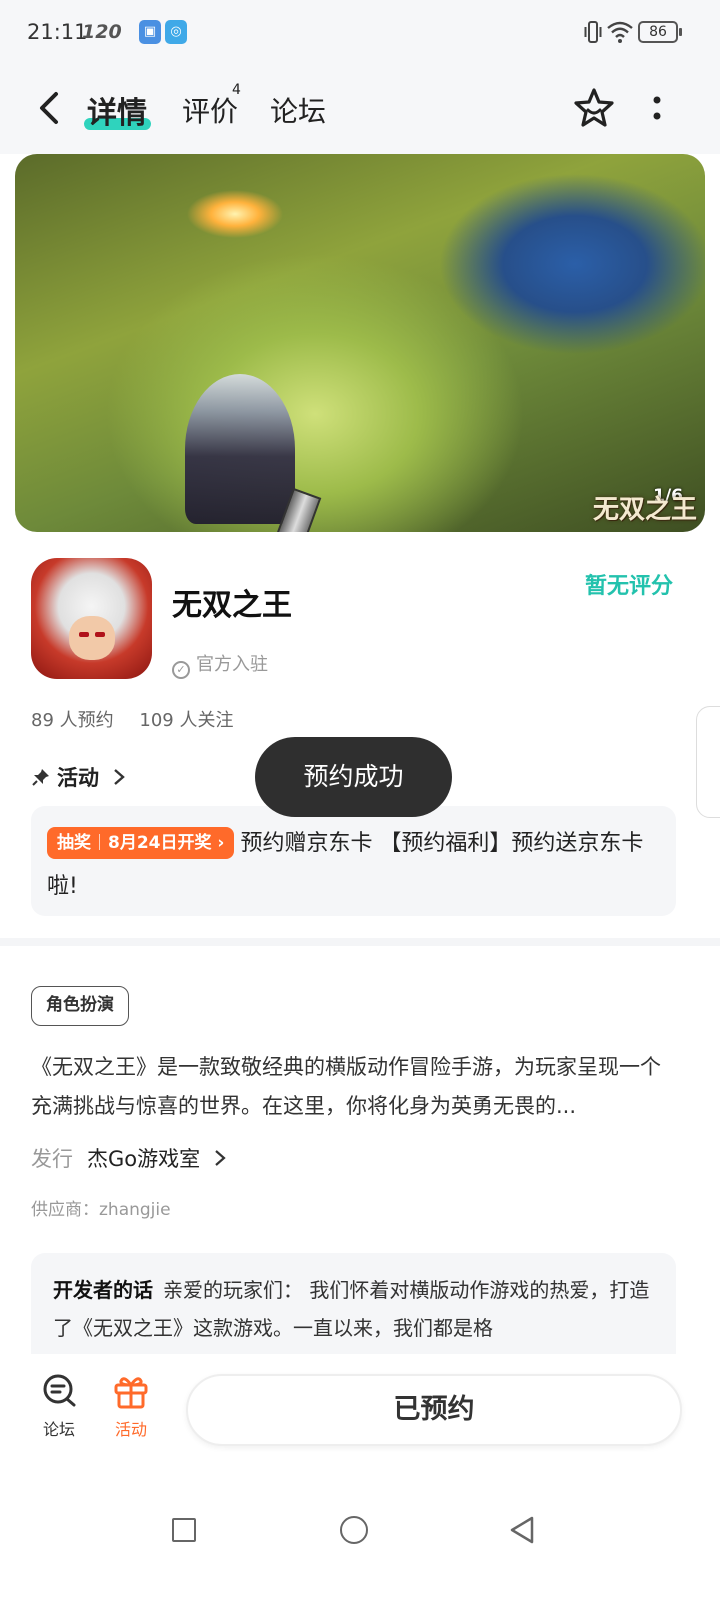 Image resolution: width=720 pixels, height=1600 pixels. What do you see at coordinates (298, 110) in the screenshot?
I see `tab-forum: 论坛` at bounding box center [298, 110].